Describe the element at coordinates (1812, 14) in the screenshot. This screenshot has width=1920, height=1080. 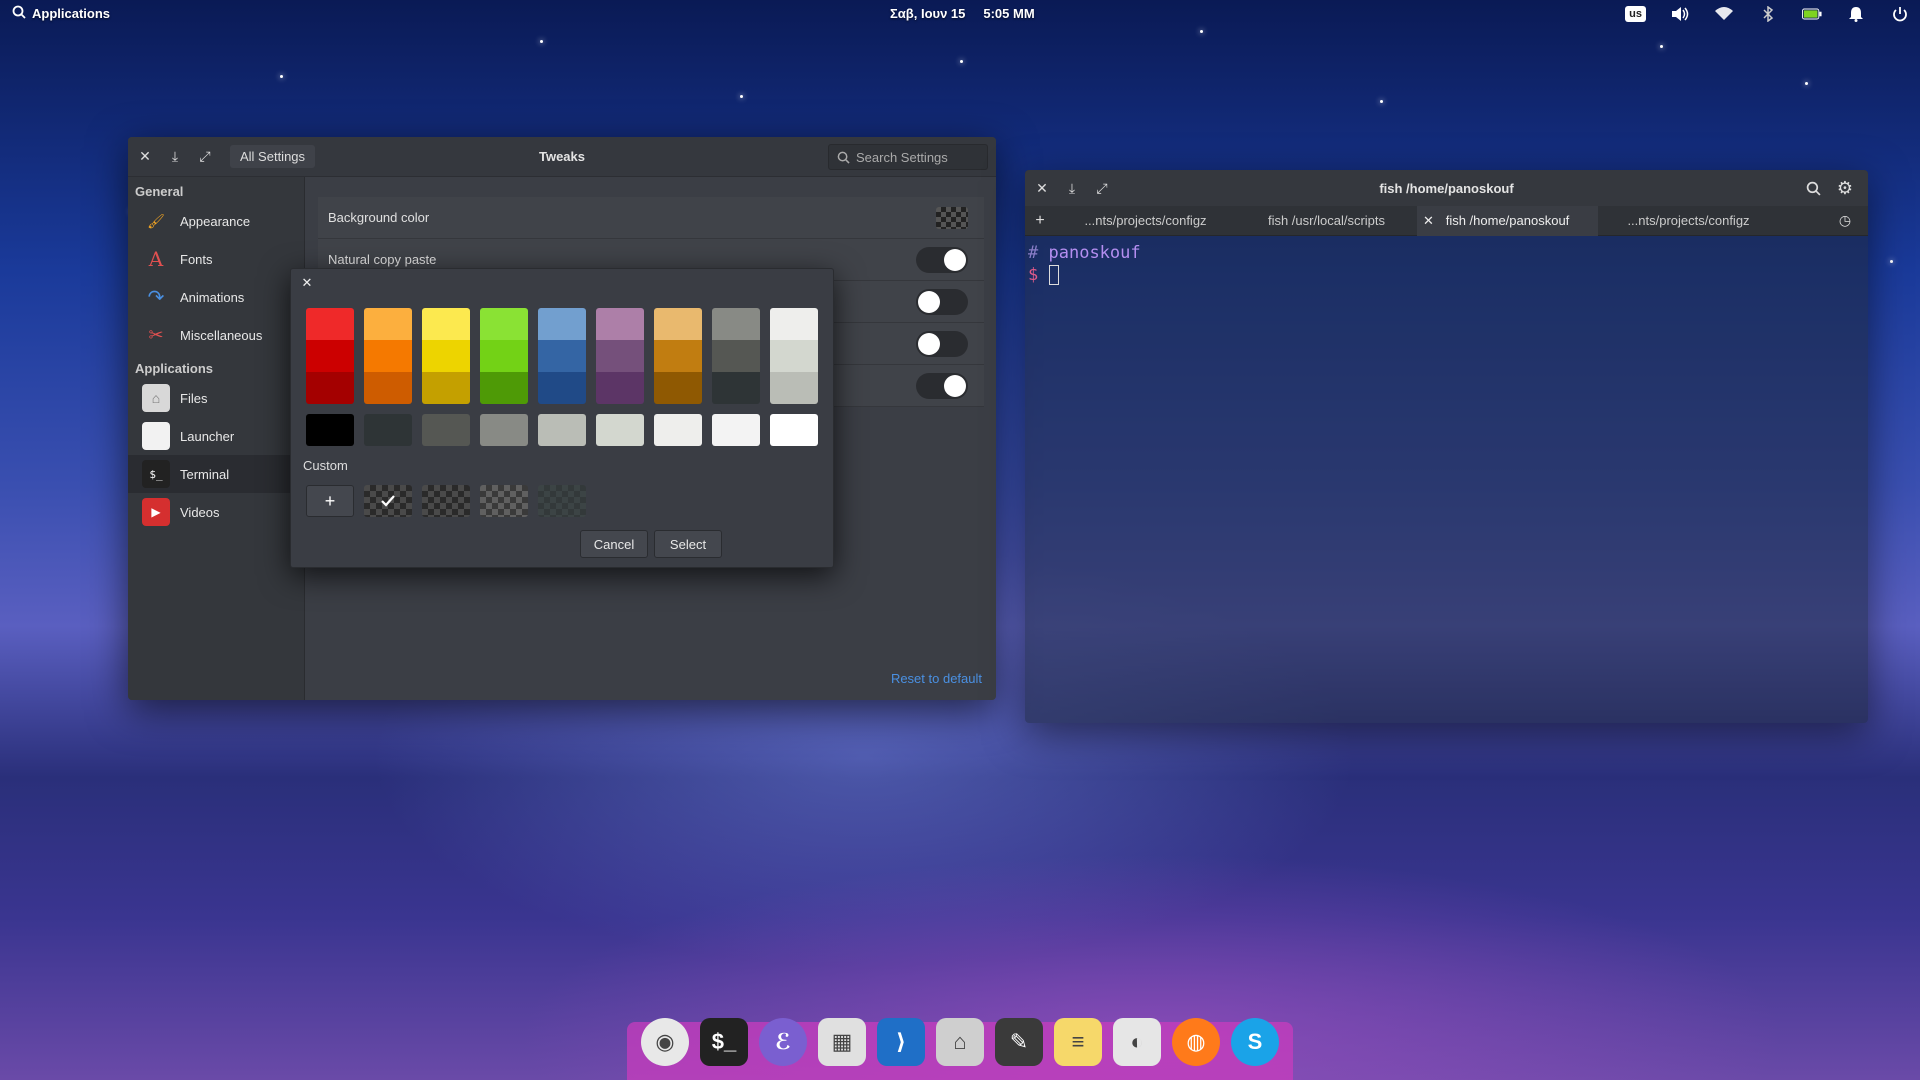
I see `battery-icon` at that location.